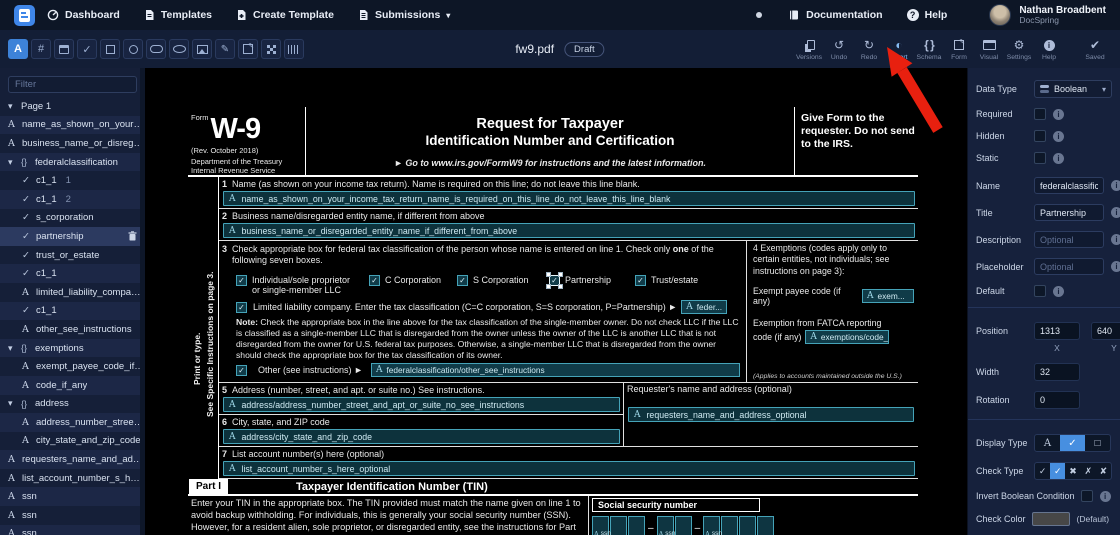 The width and height of the screenshot is (1120, 535). What do you see at coordinates (64, 49) in the screenshot?
I see `date-field-tool` at bounding box center [64, 49].